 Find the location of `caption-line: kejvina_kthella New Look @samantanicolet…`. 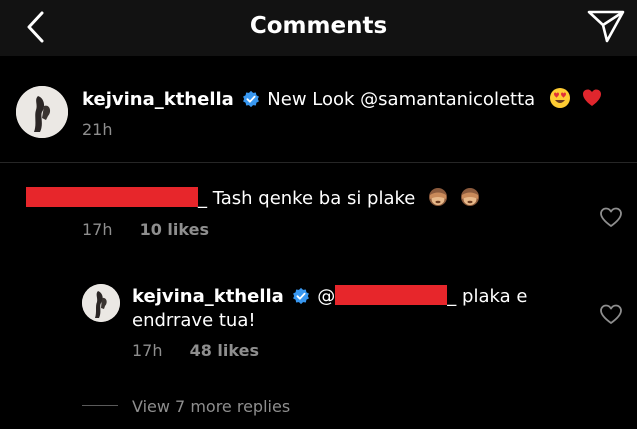

caption-line: kejvina_kthella New Look @samantanicolet… is located at coordinates (342, 98).